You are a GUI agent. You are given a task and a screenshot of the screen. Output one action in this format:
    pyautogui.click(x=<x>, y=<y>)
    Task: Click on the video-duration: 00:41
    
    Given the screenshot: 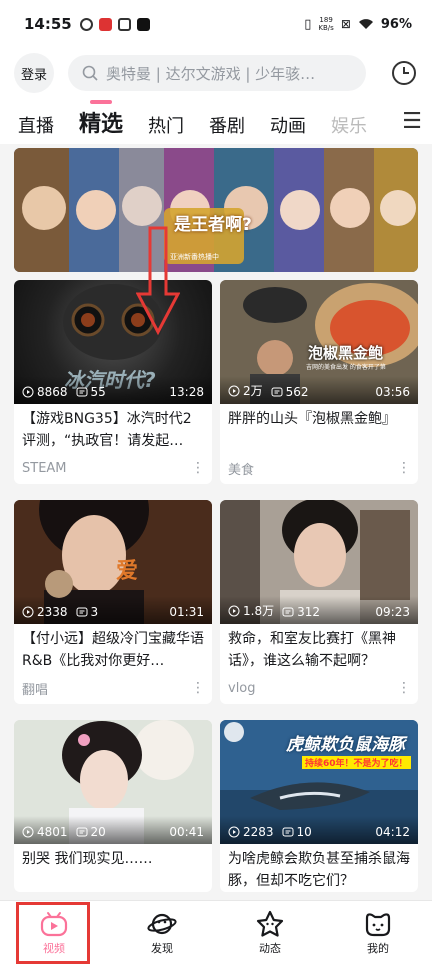 What is the action you would take?
    pyautogui.click(x=186, y=832)
    